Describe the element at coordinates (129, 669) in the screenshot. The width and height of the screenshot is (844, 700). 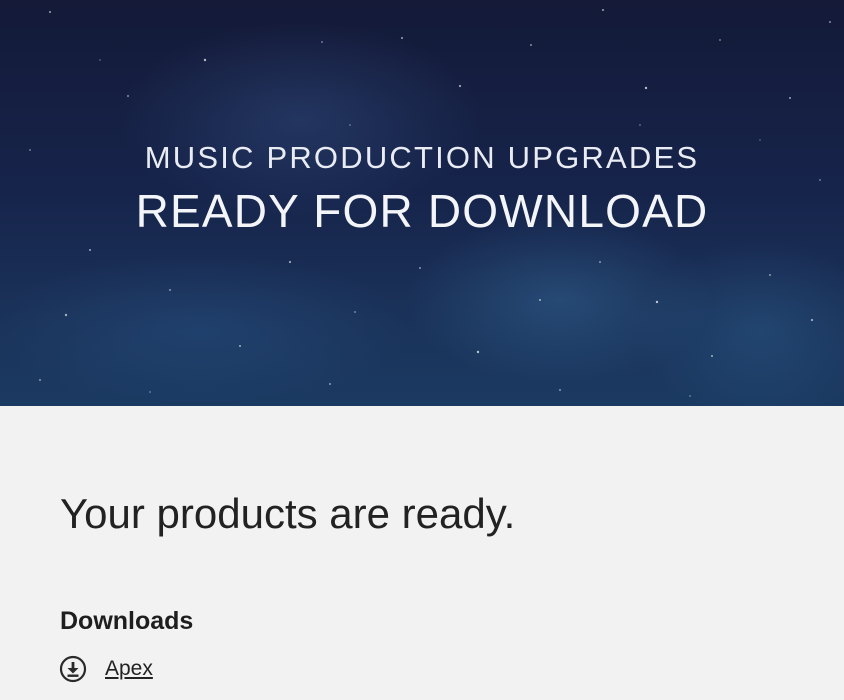
I see `download-link-apex: Apex` at that location.